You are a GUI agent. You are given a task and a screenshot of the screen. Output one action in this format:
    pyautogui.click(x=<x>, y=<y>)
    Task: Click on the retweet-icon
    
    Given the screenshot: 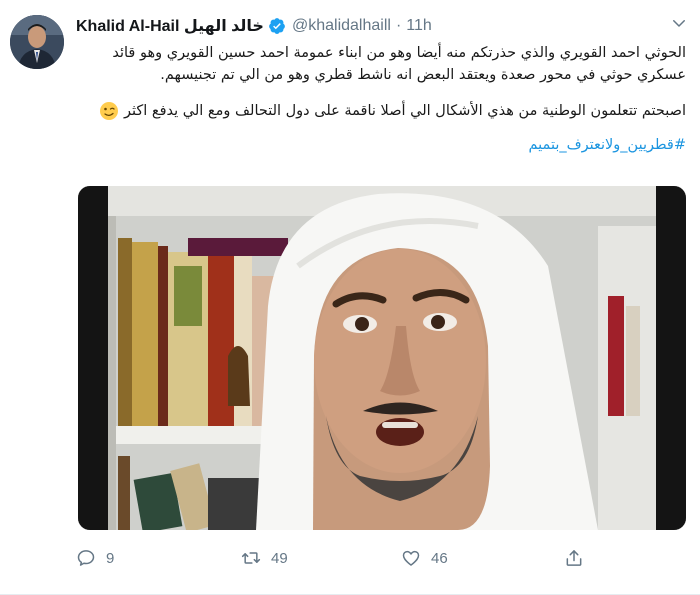 What is the action you would take?
    pyautogui.click(x=251, y=558)
    